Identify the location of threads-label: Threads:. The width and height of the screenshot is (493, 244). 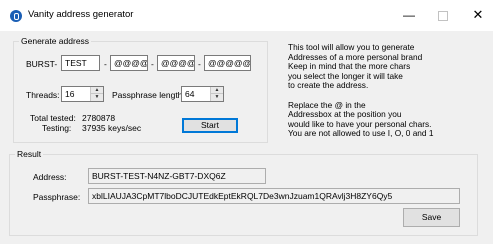
(43, 95).